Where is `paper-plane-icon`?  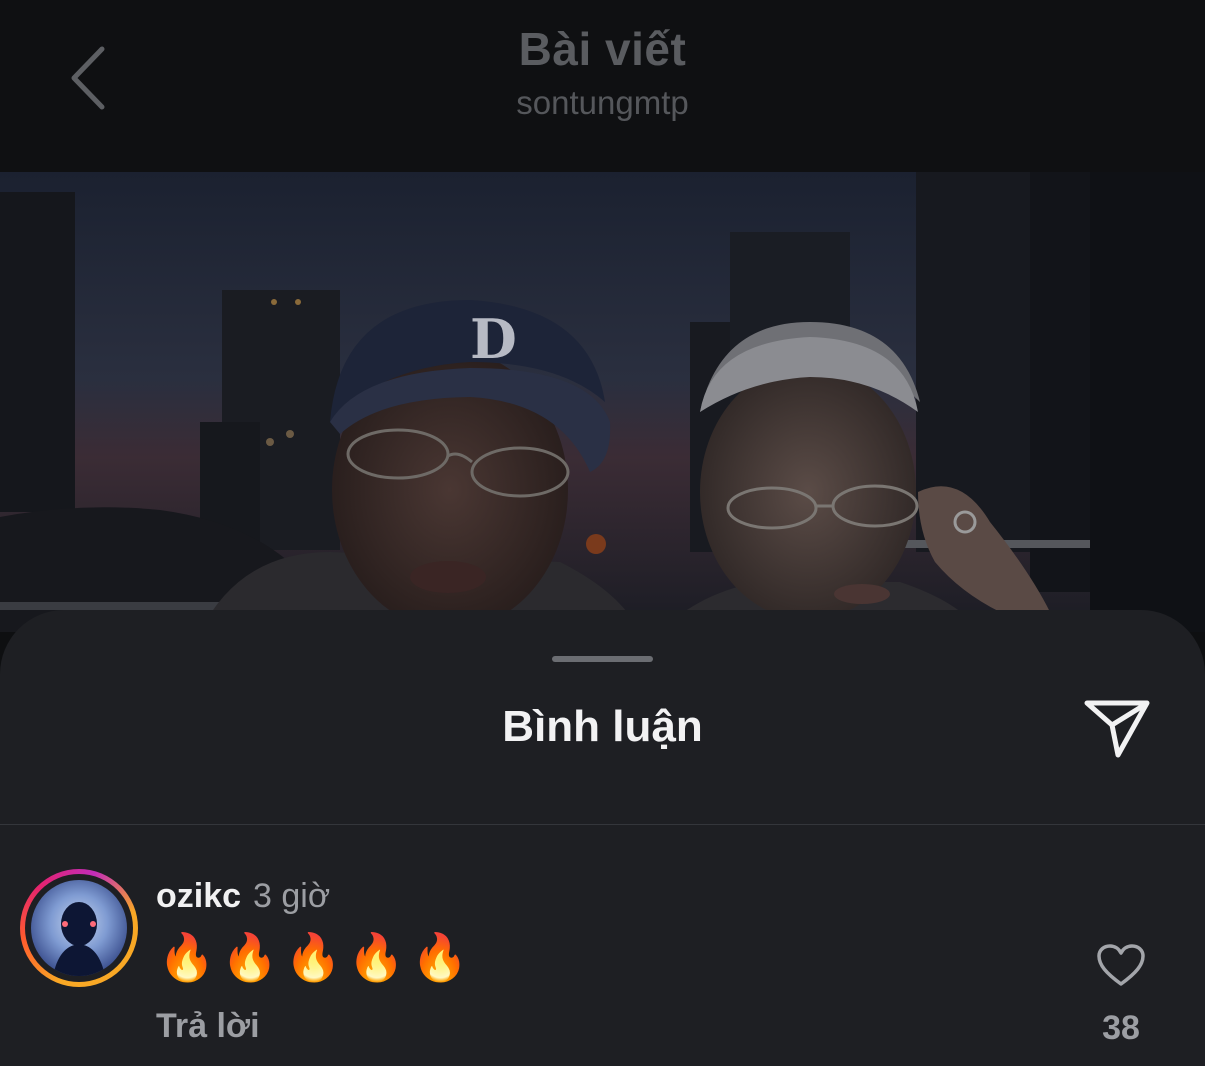 paper-plane-icon is located at coordinates (1117, 729).